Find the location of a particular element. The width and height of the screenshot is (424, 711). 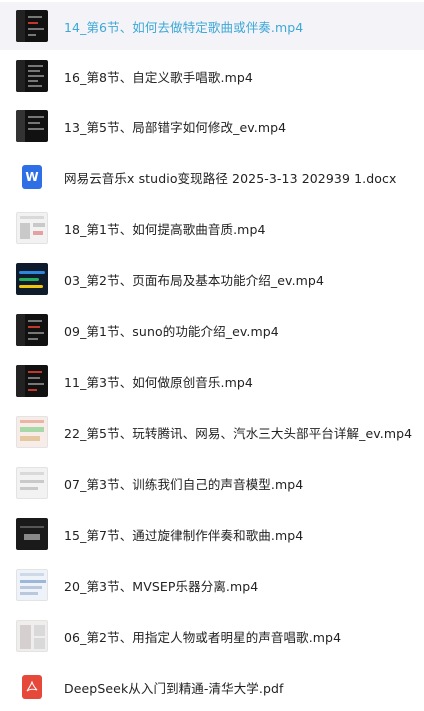

file-name: 14_第6节、如何去做特定歌曲或伴奏.mp4 is located at coordinates (184, 27).